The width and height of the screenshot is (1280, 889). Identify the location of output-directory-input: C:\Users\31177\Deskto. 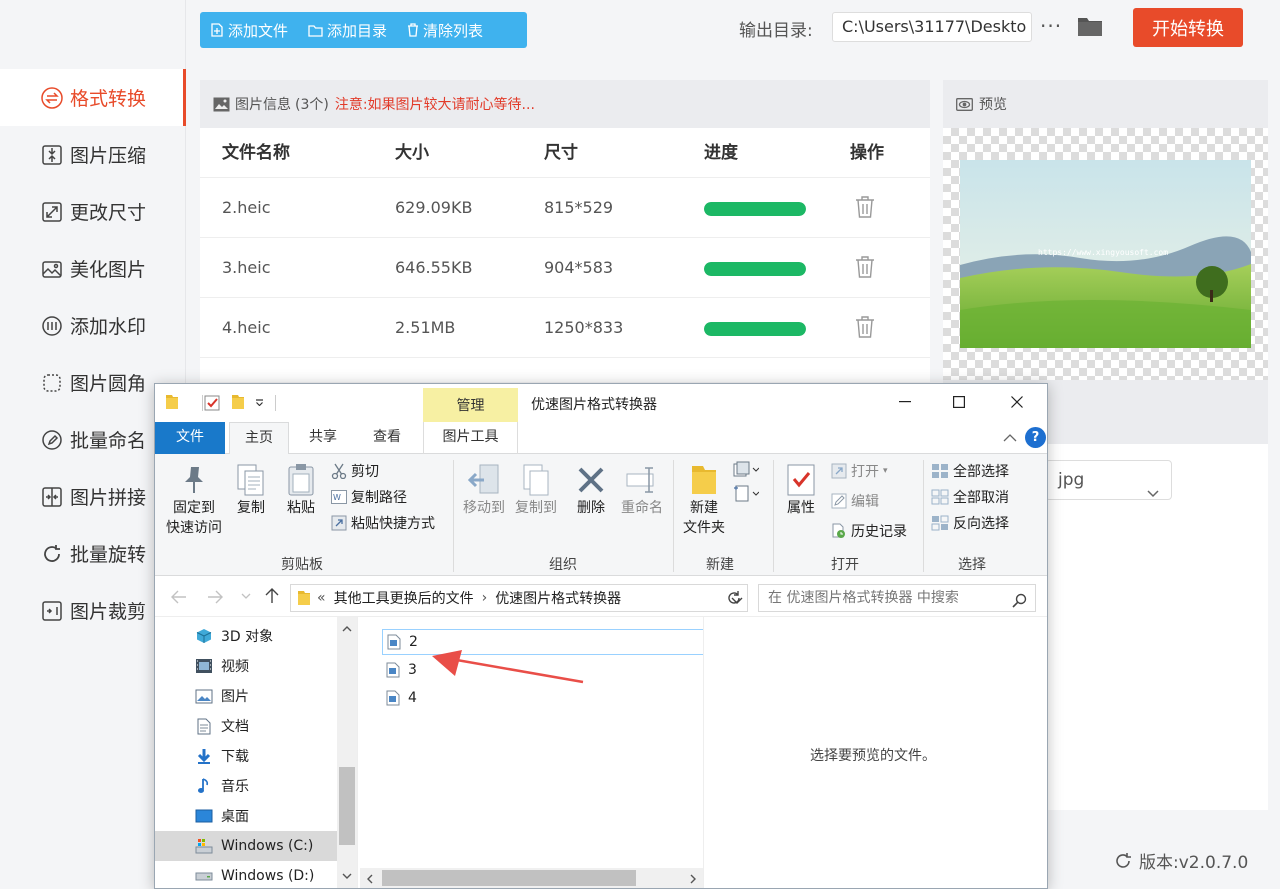
(932, 27).